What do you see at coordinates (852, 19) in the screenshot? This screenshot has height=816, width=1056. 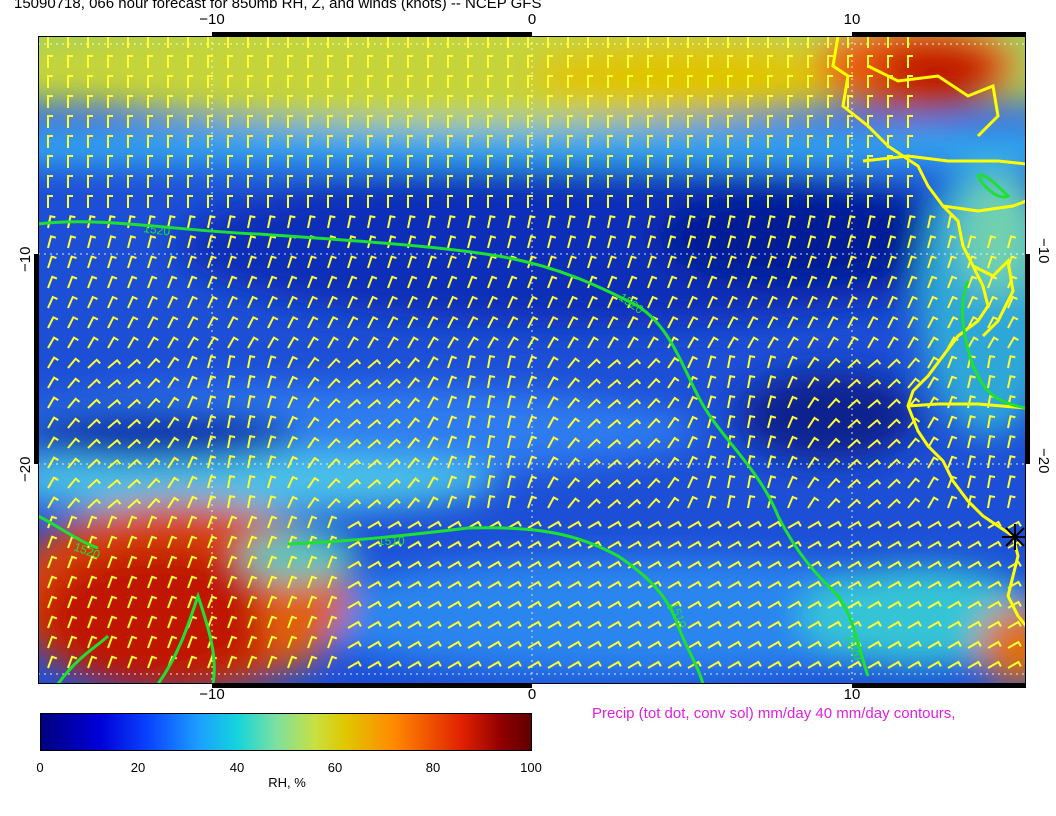 I see `top-tick-label: 10` at bounding box center [852, 19].